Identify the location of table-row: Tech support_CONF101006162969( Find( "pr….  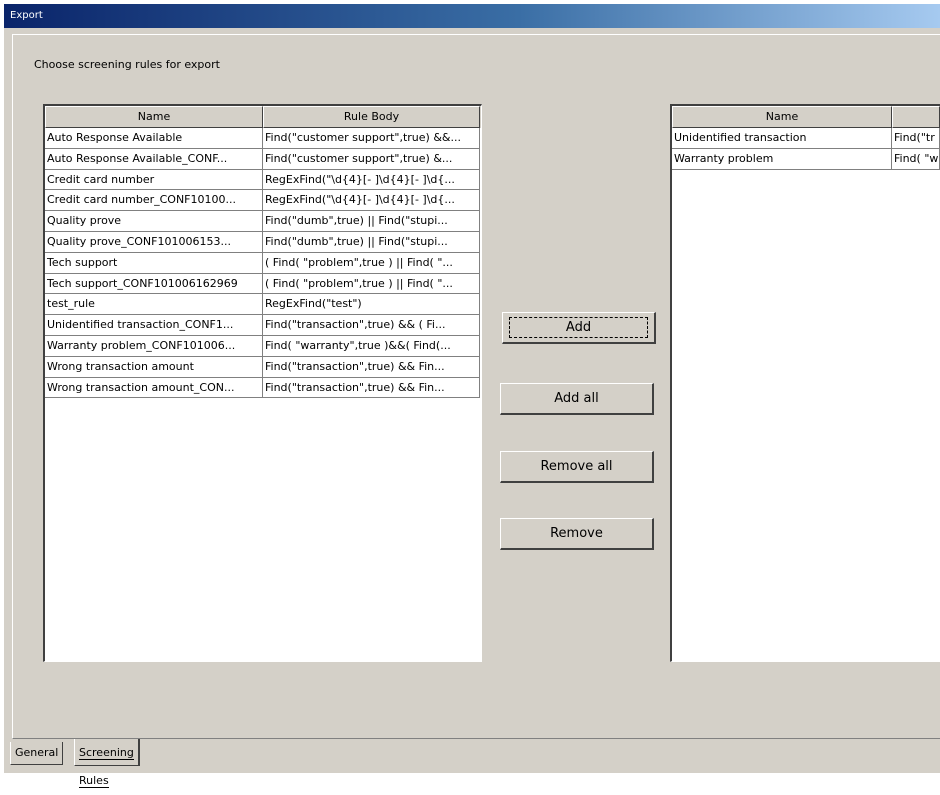
(263, 284).